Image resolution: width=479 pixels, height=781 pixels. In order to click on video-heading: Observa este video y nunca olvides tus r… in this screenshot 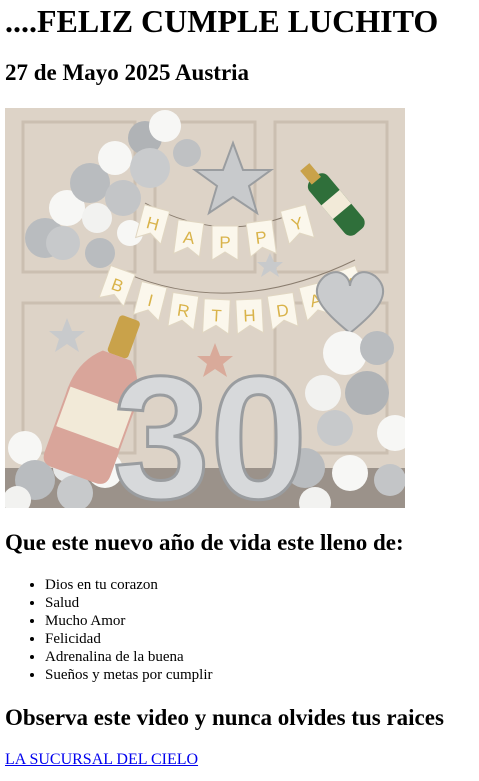, I will do `click(224, 717)`.